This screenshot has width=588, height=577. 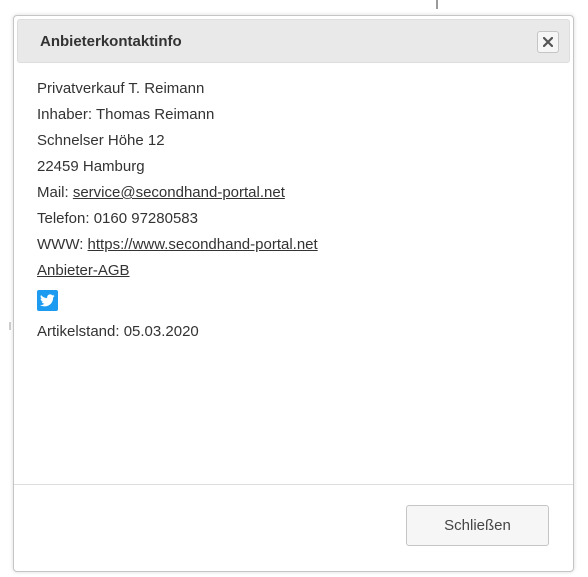 What do you see at coordinates (179, 192) in the screenshot?
I see `mail-link: service@secondhand-portal.net` at bounding box center [179, 192].